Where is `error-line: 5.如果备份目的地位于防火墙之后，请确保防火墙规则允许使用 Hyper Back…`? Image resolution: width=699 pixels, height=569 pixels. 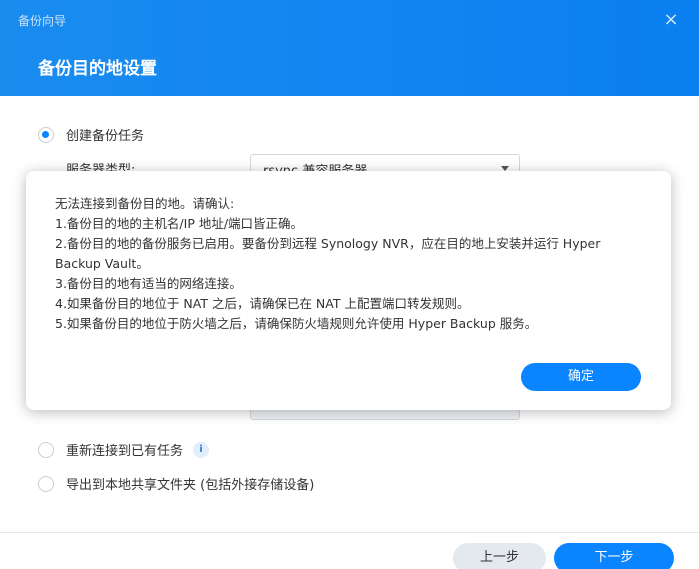 error-line: 5.如果备份目的地位于防火墙之后，请确保防火墙规则允许使用 Hyper Back… is located at coordinates (296, 323).